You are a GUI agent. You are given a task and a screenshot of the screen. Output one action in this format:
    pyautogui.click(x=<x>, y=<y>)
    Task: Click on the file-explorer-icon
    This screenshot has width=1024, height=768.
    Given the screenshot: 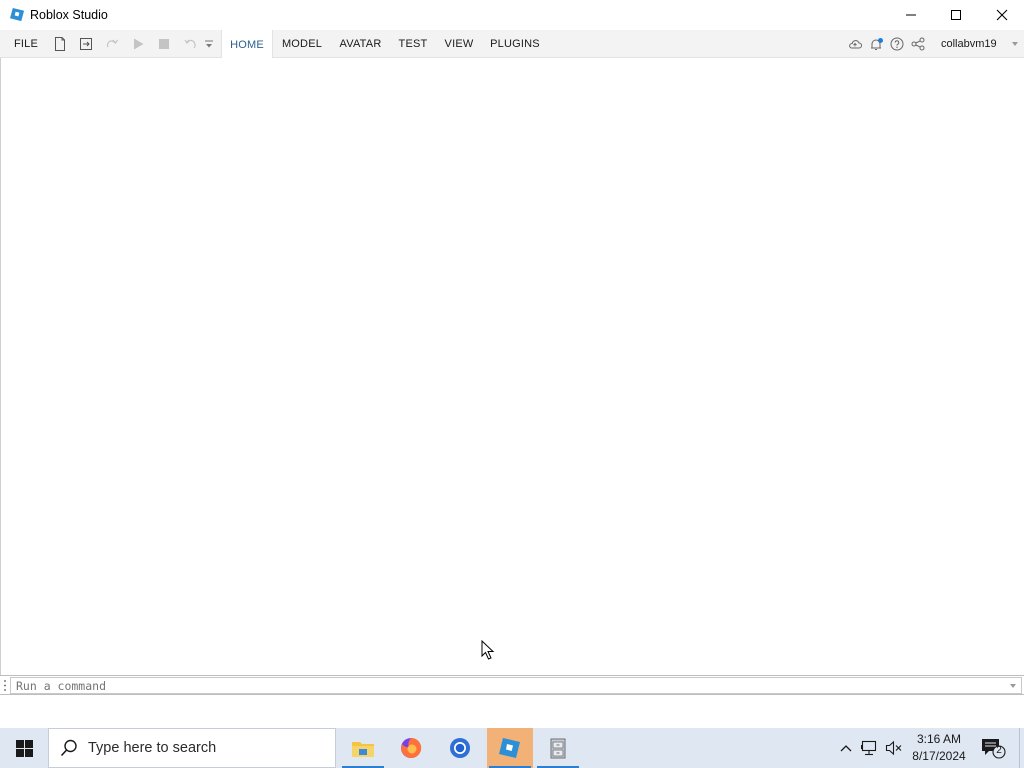 What is the action you would take?
    pyautogui.click(x=363, y=749)
    